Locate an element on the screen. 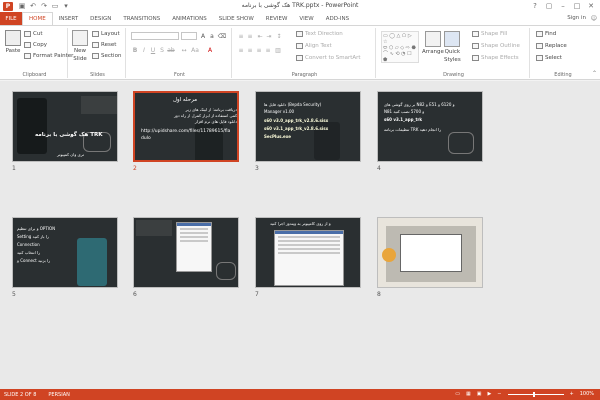  normal-view-icon: ▭ is located at coordinates (457, 394).